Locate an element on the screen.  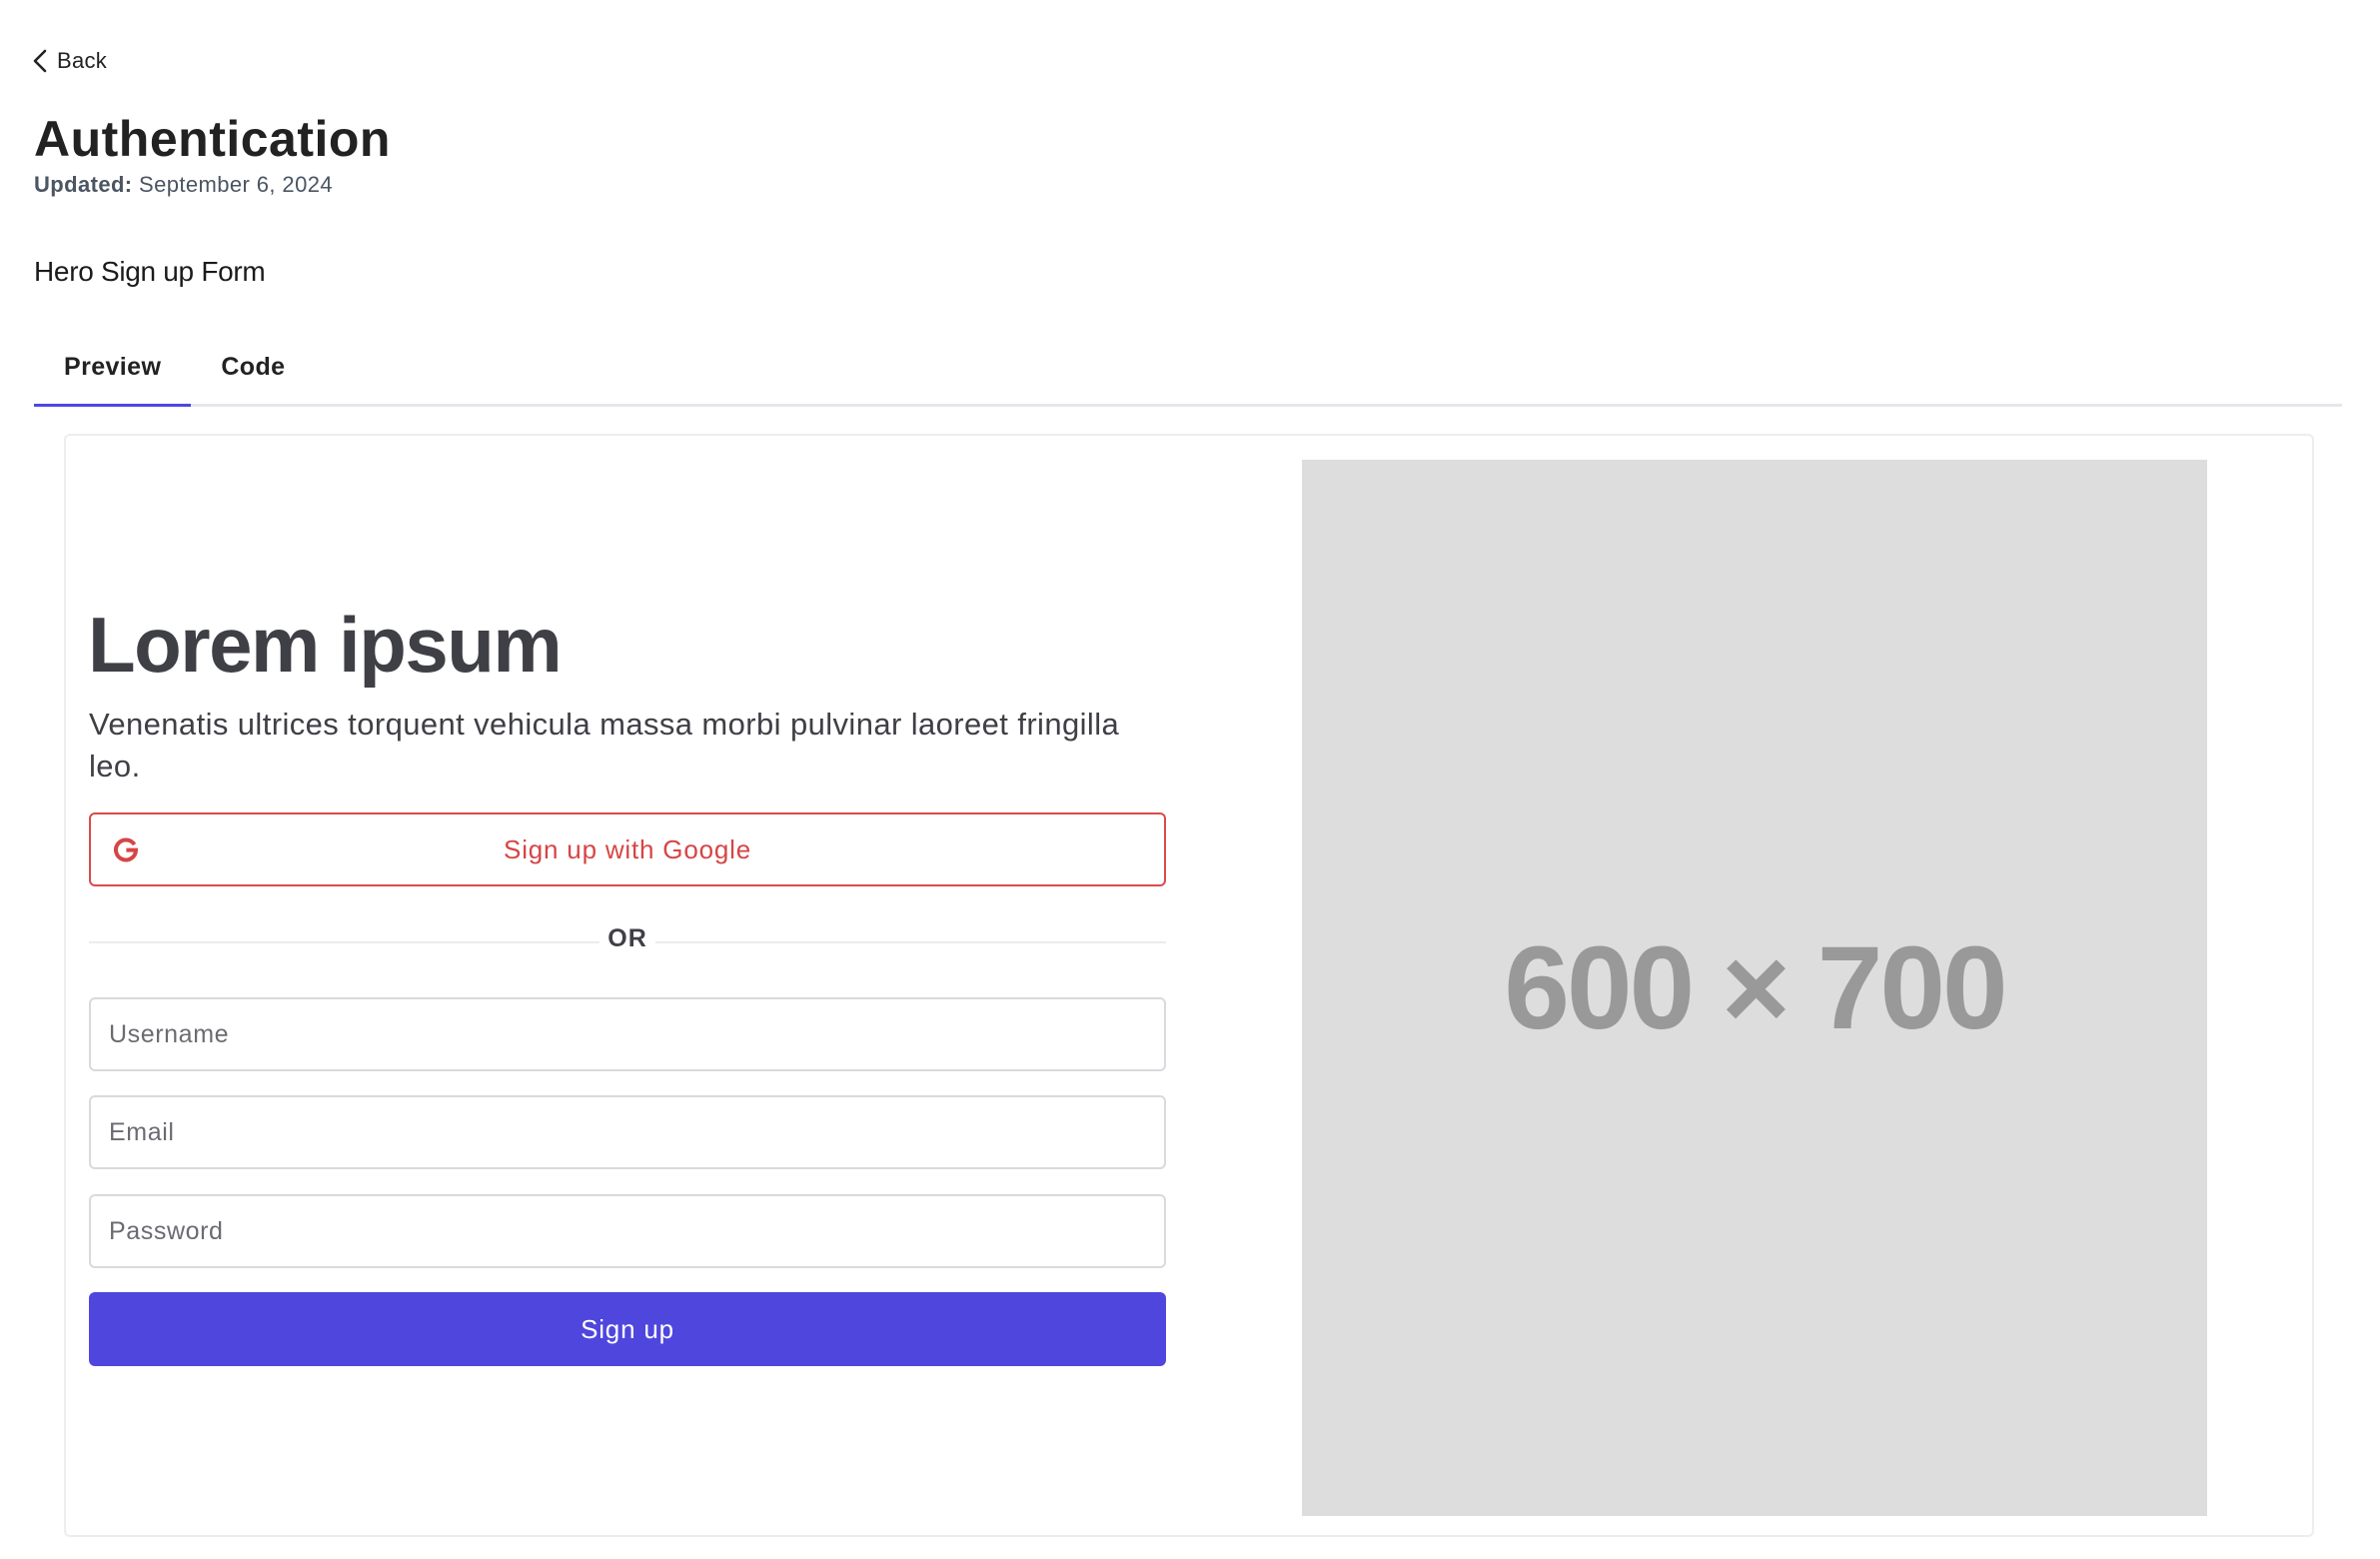
hero-heading: Lorem ipsum is located at coordinates (325, 645).